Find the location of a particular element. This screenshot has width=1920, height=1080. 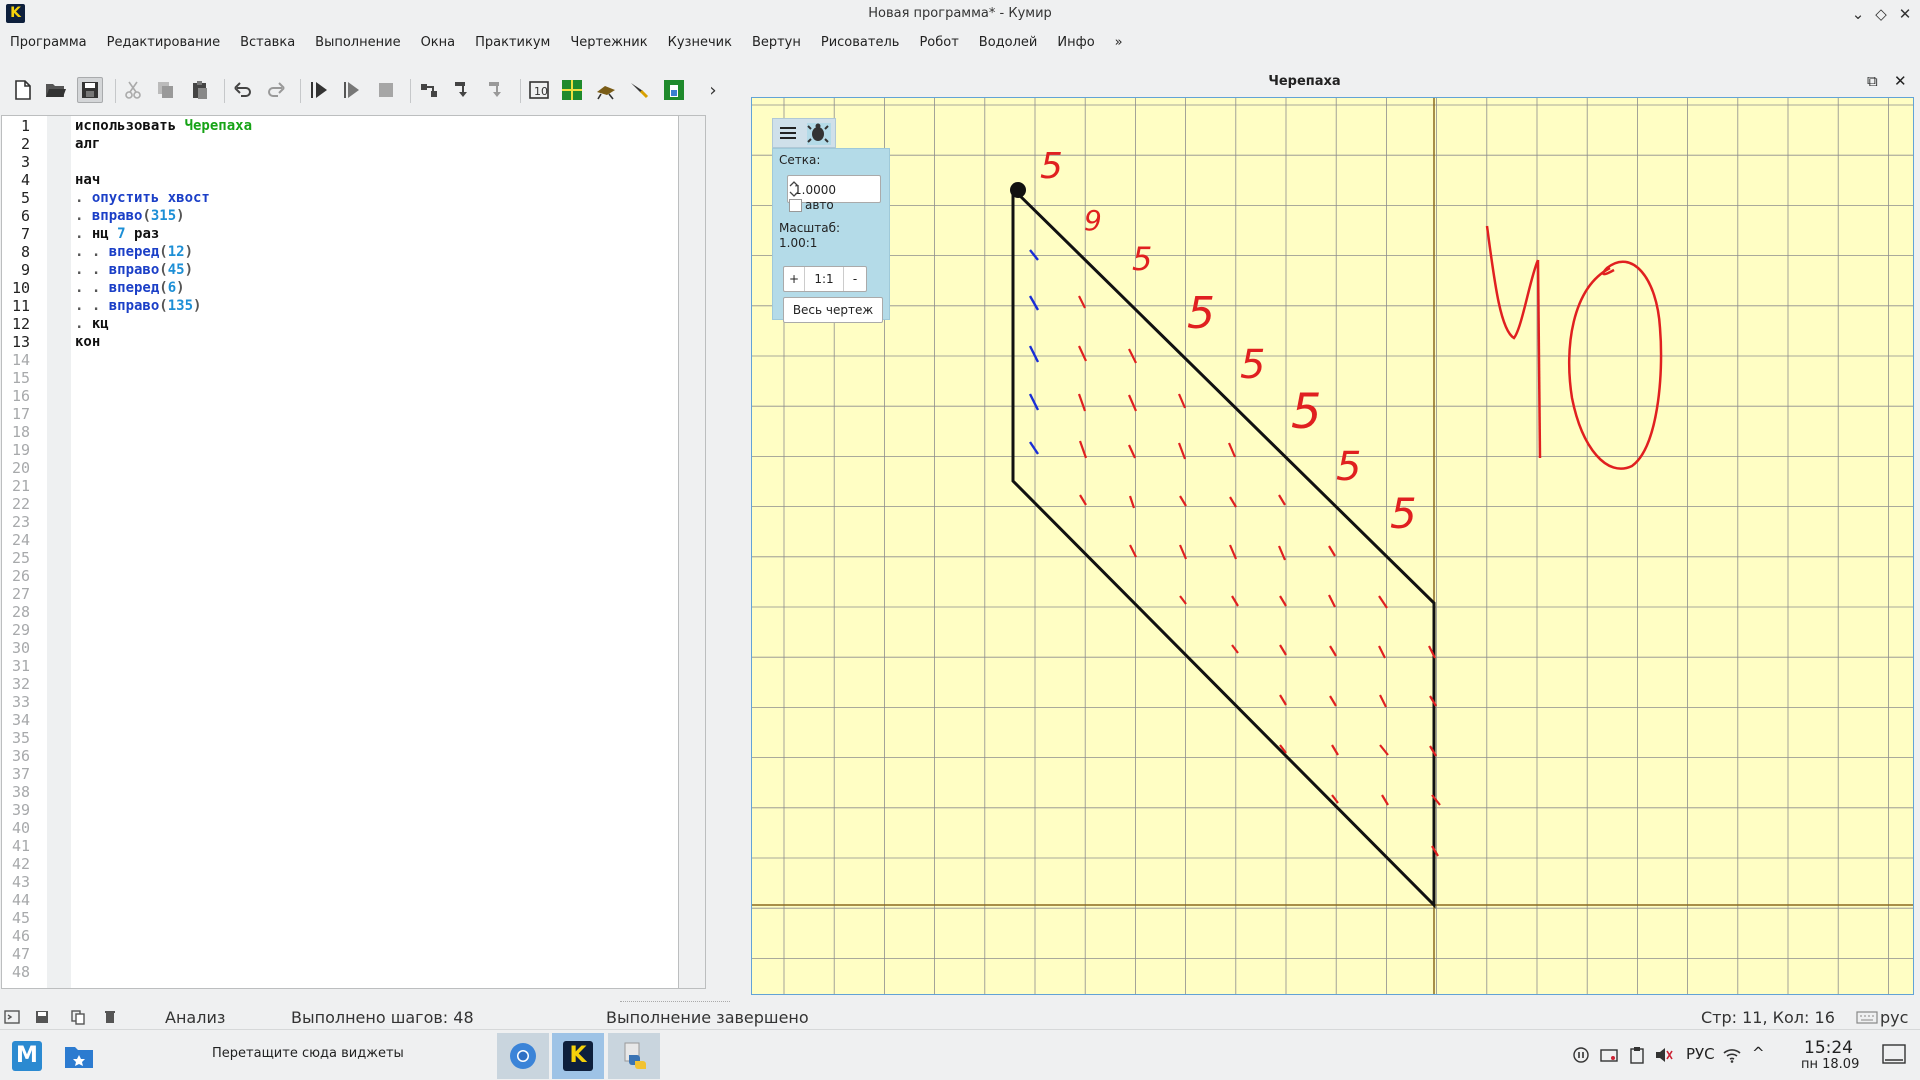

code-token: вправо is located at coordinates (134, 270).